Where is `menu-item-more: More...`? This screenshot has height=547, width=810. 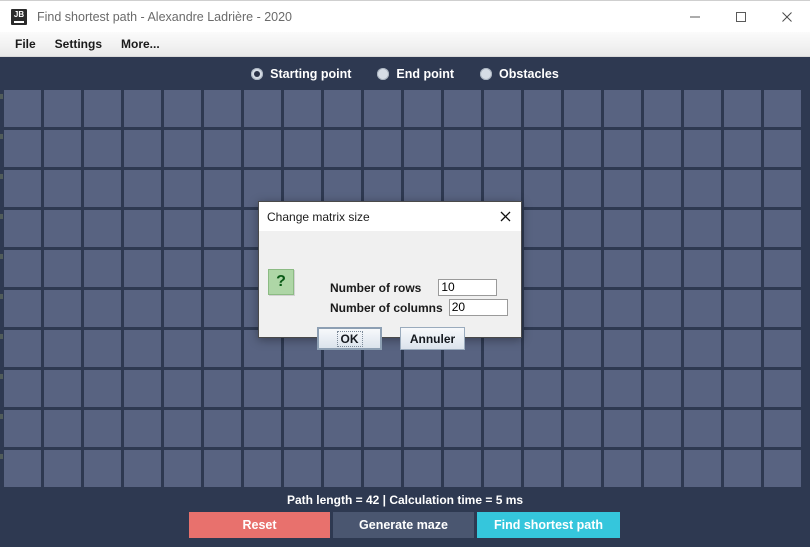 menu-item-more: More... is located at coordinates (140, 44).